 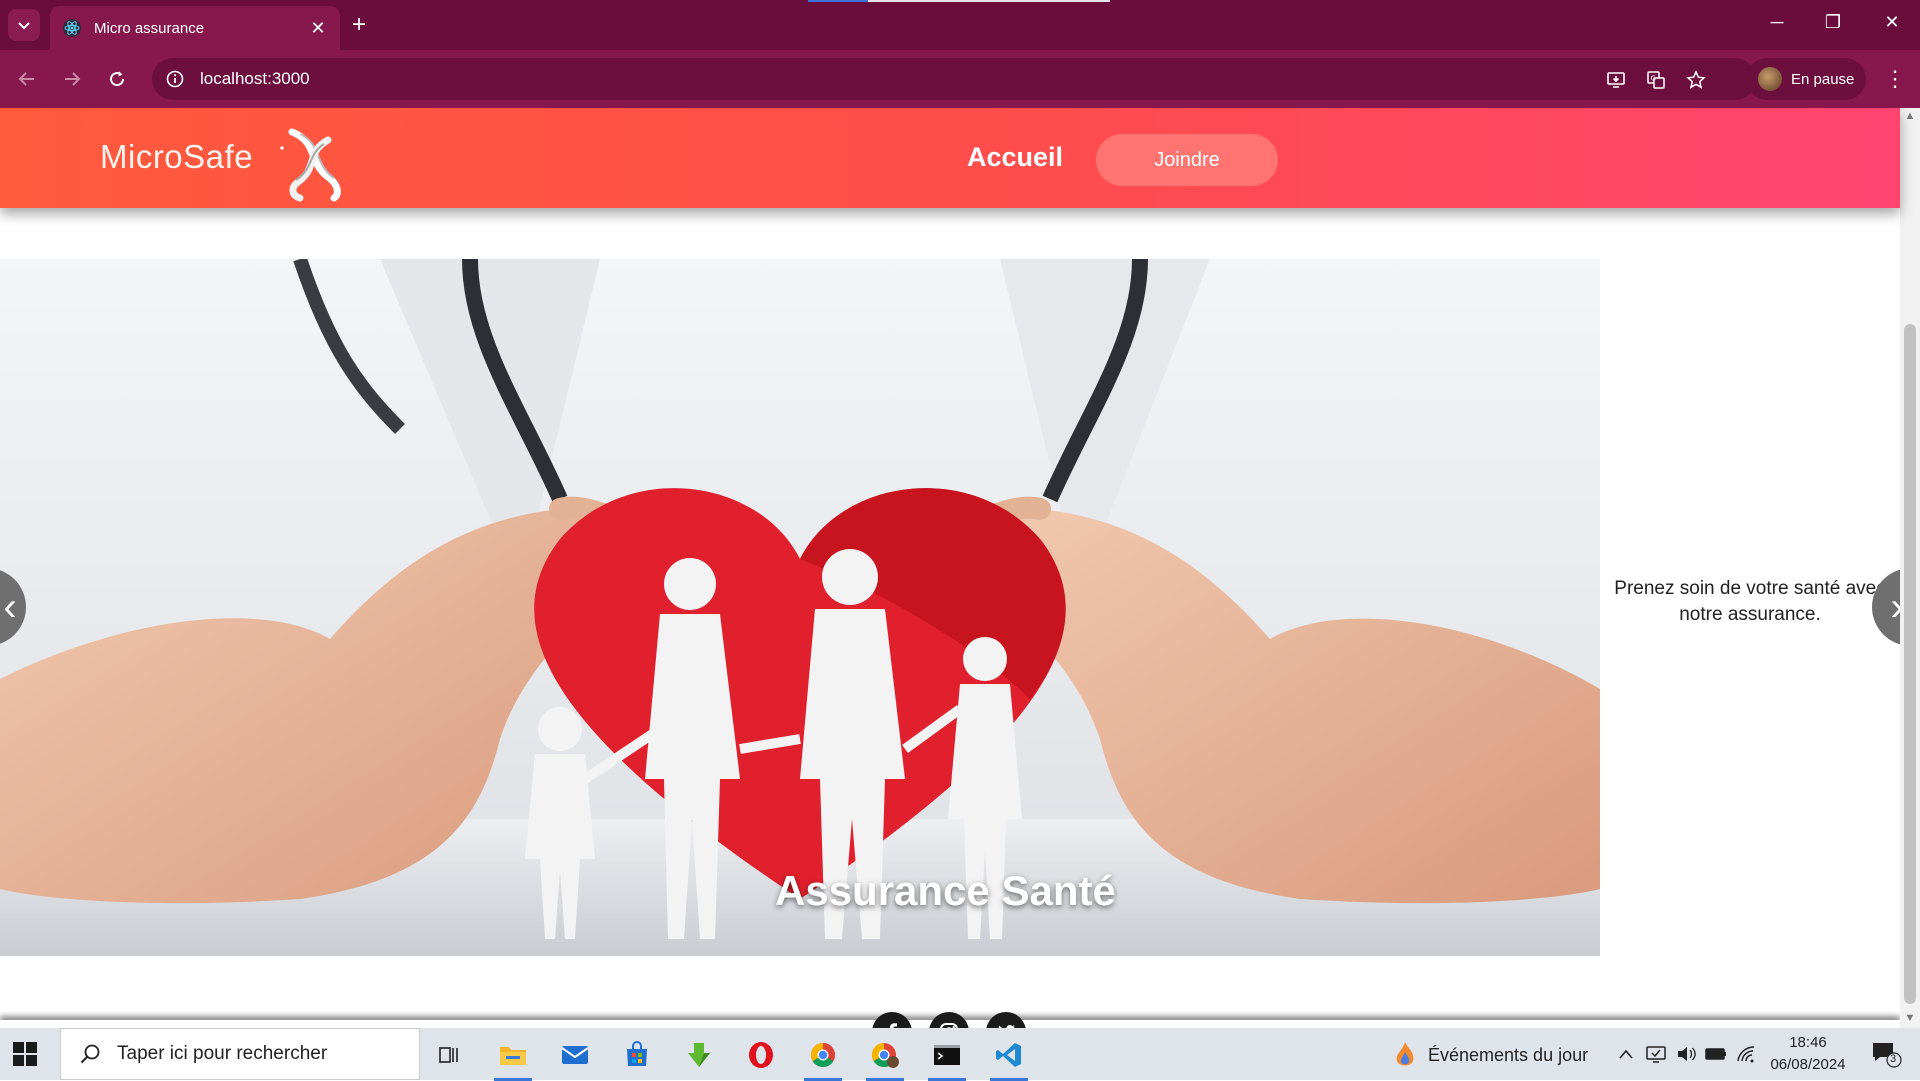 What do you see at coordinates (175, 79) in the screenshot?
I see `site-info-icon` at bounding box center [175, 79].